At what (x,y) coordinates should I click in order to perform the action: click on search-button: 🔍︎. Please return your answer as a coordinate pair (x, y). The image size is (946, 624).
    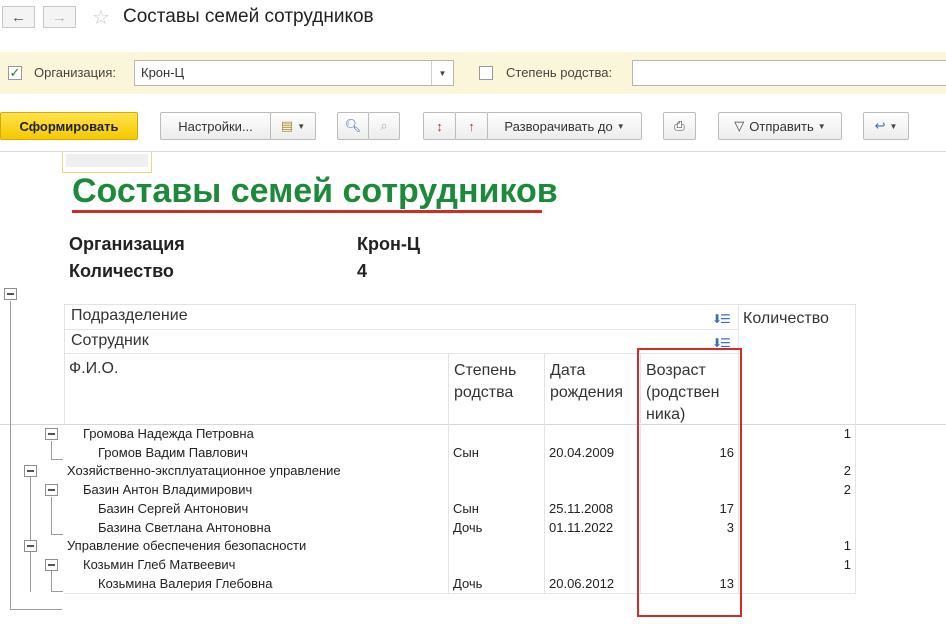
    Looking at the image, I should click on (353, 126).